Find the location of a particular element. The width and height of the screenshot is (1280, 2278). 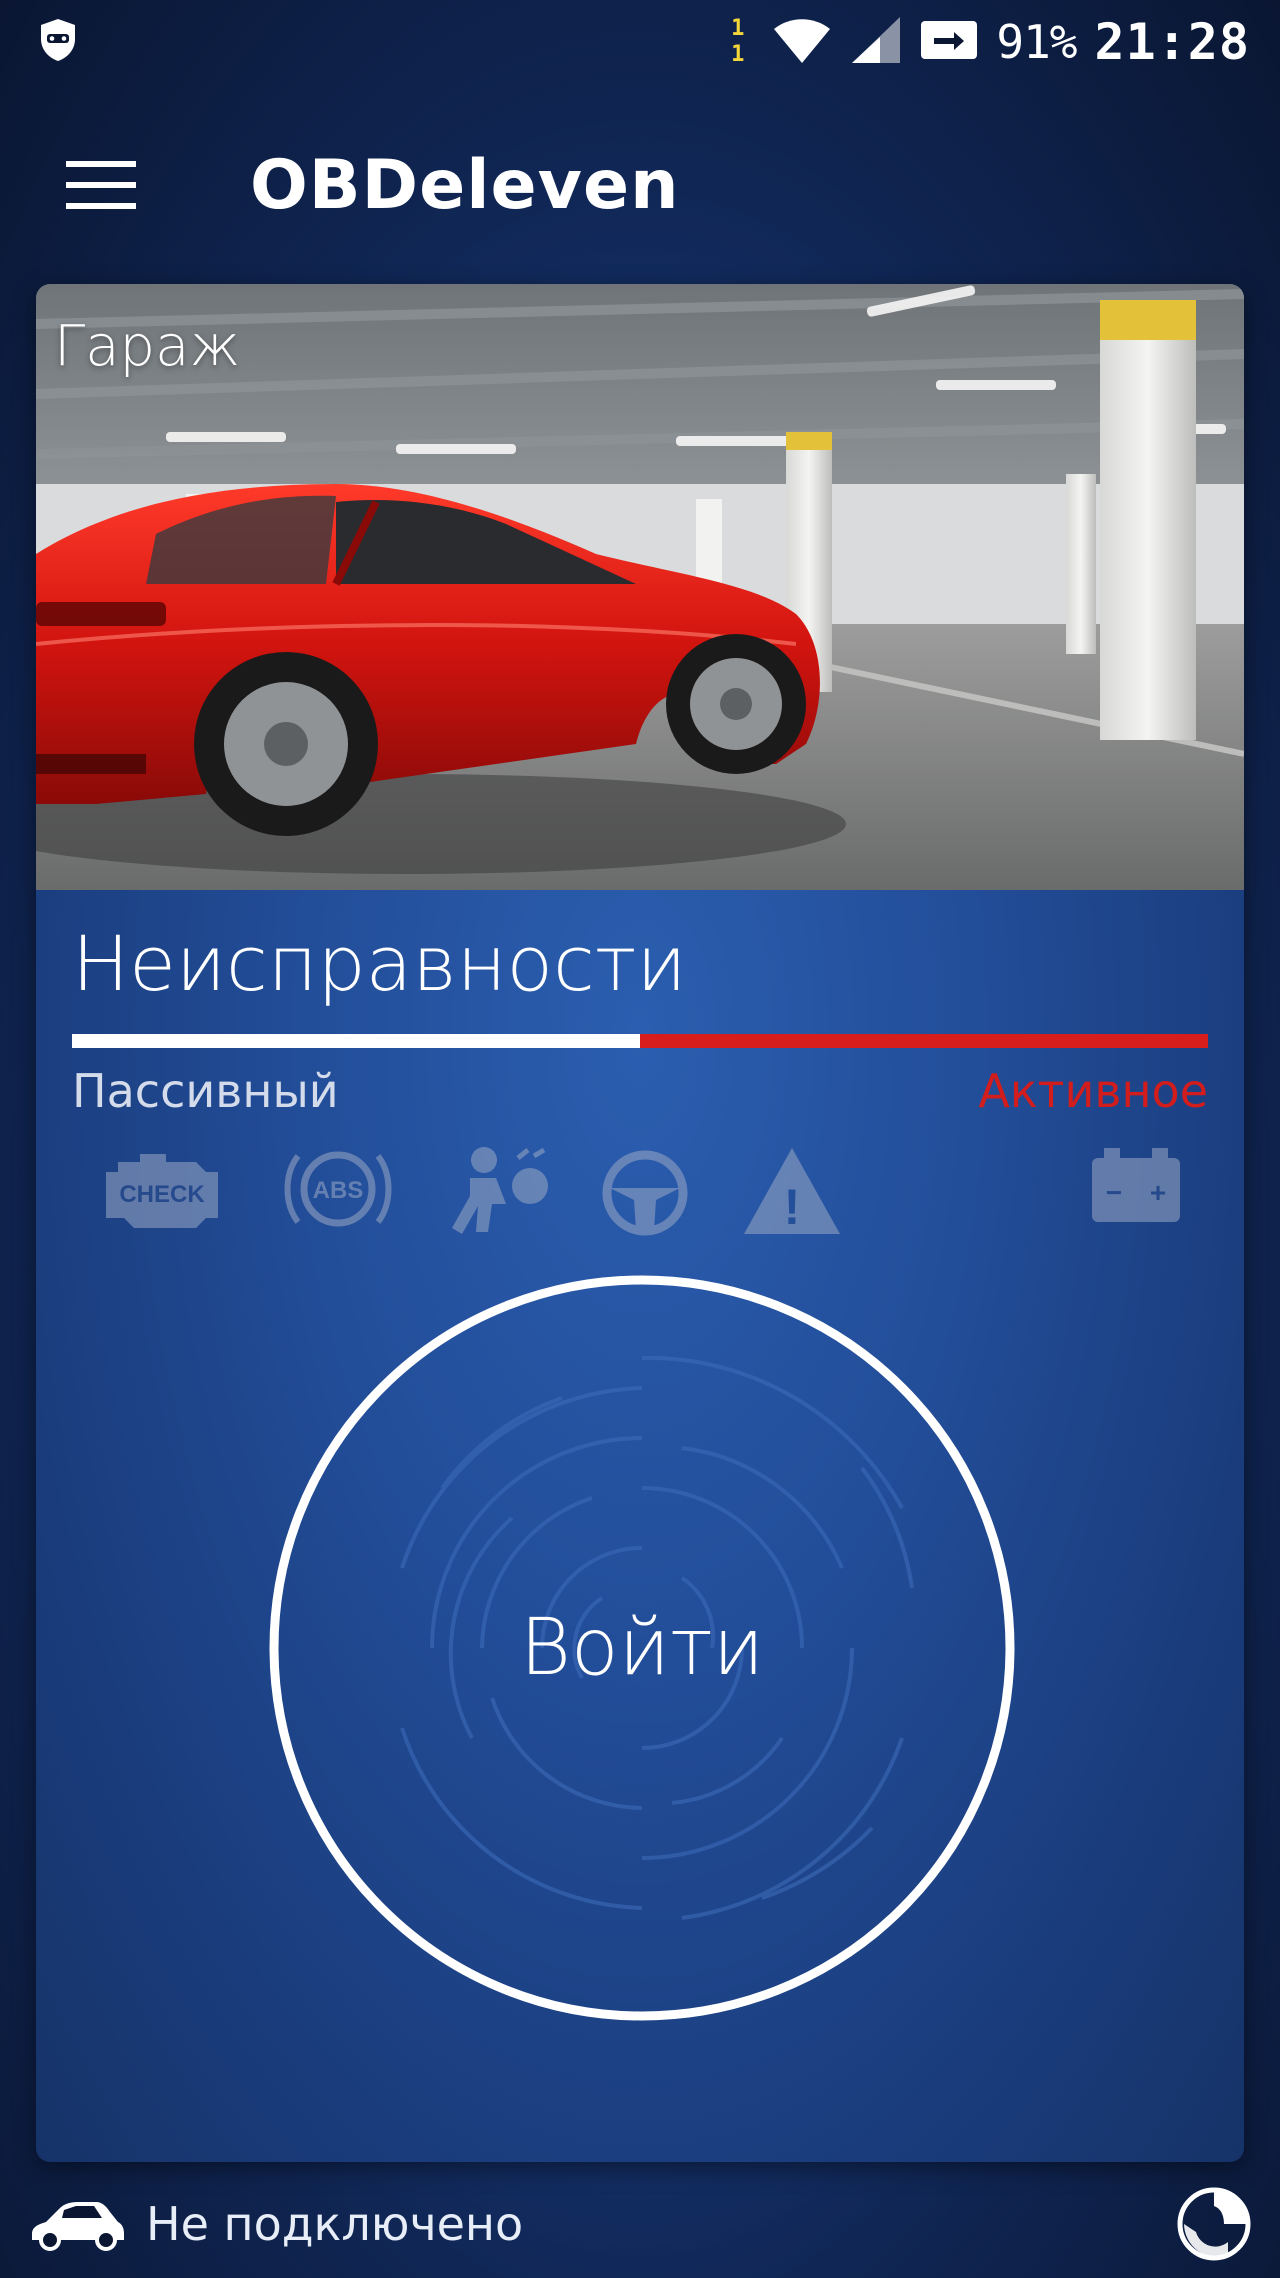

passive-label: Пассивный is located at coordinates (205, 1091).